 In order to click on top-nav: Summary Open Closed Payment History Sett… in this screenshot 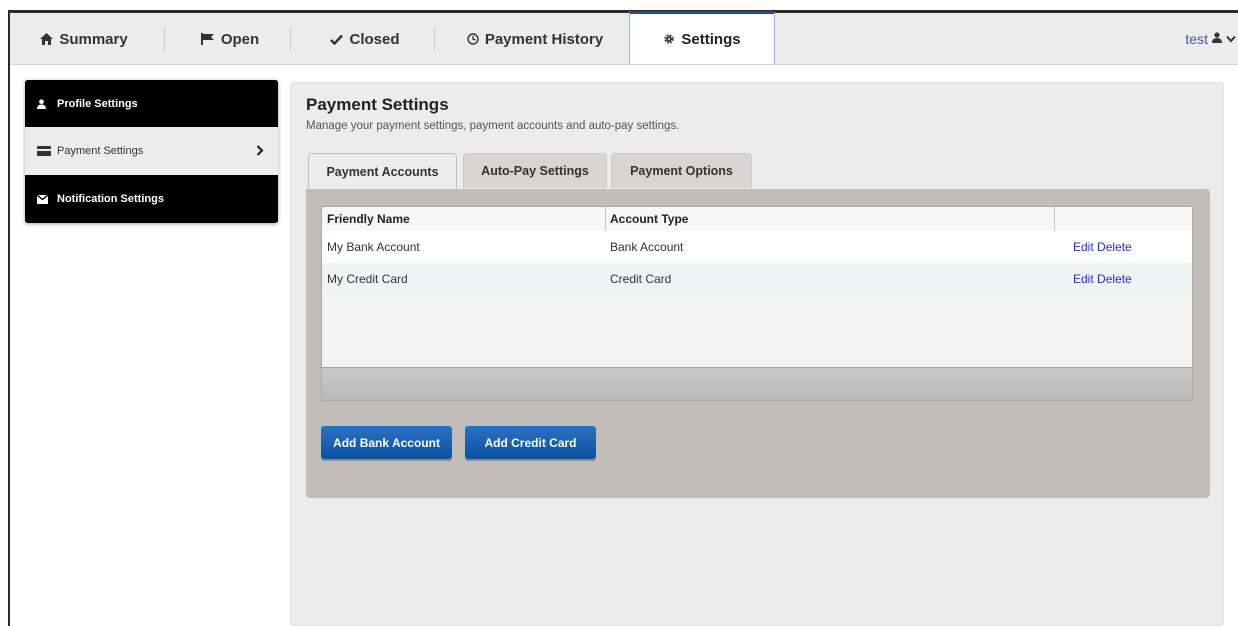, I will do `click(624, 38)`.